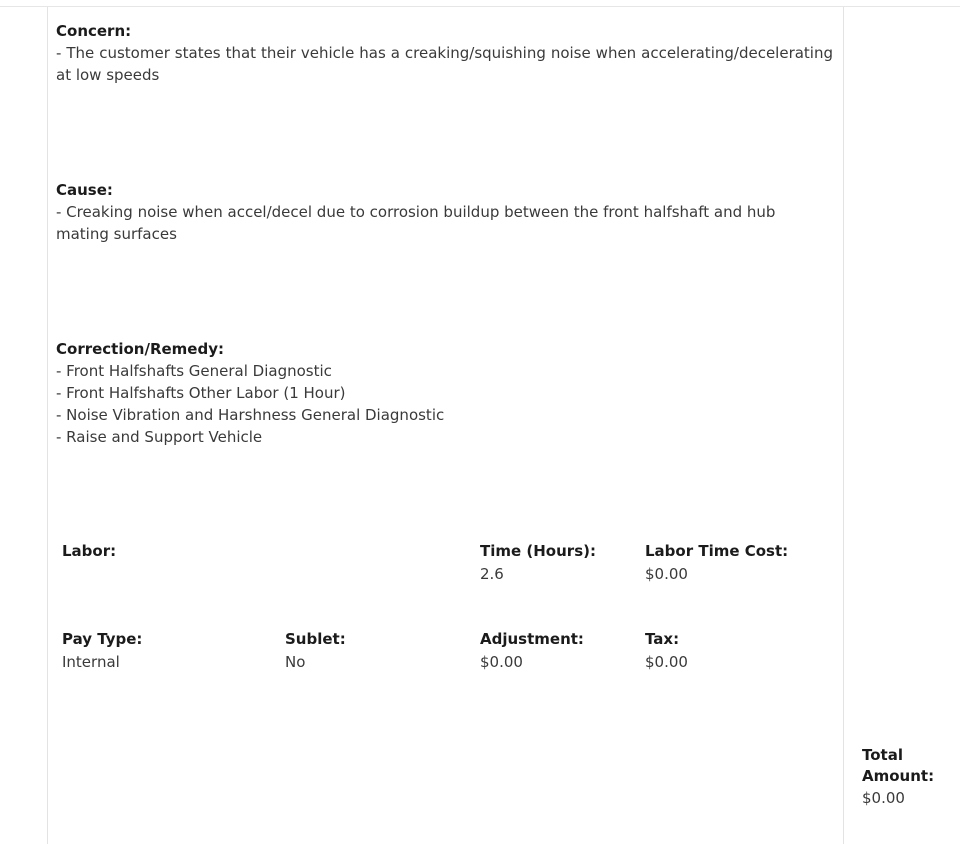 This screenshot has width=960, height=844. I want to click on adjustment-value: $0.00, so click(501, 662).